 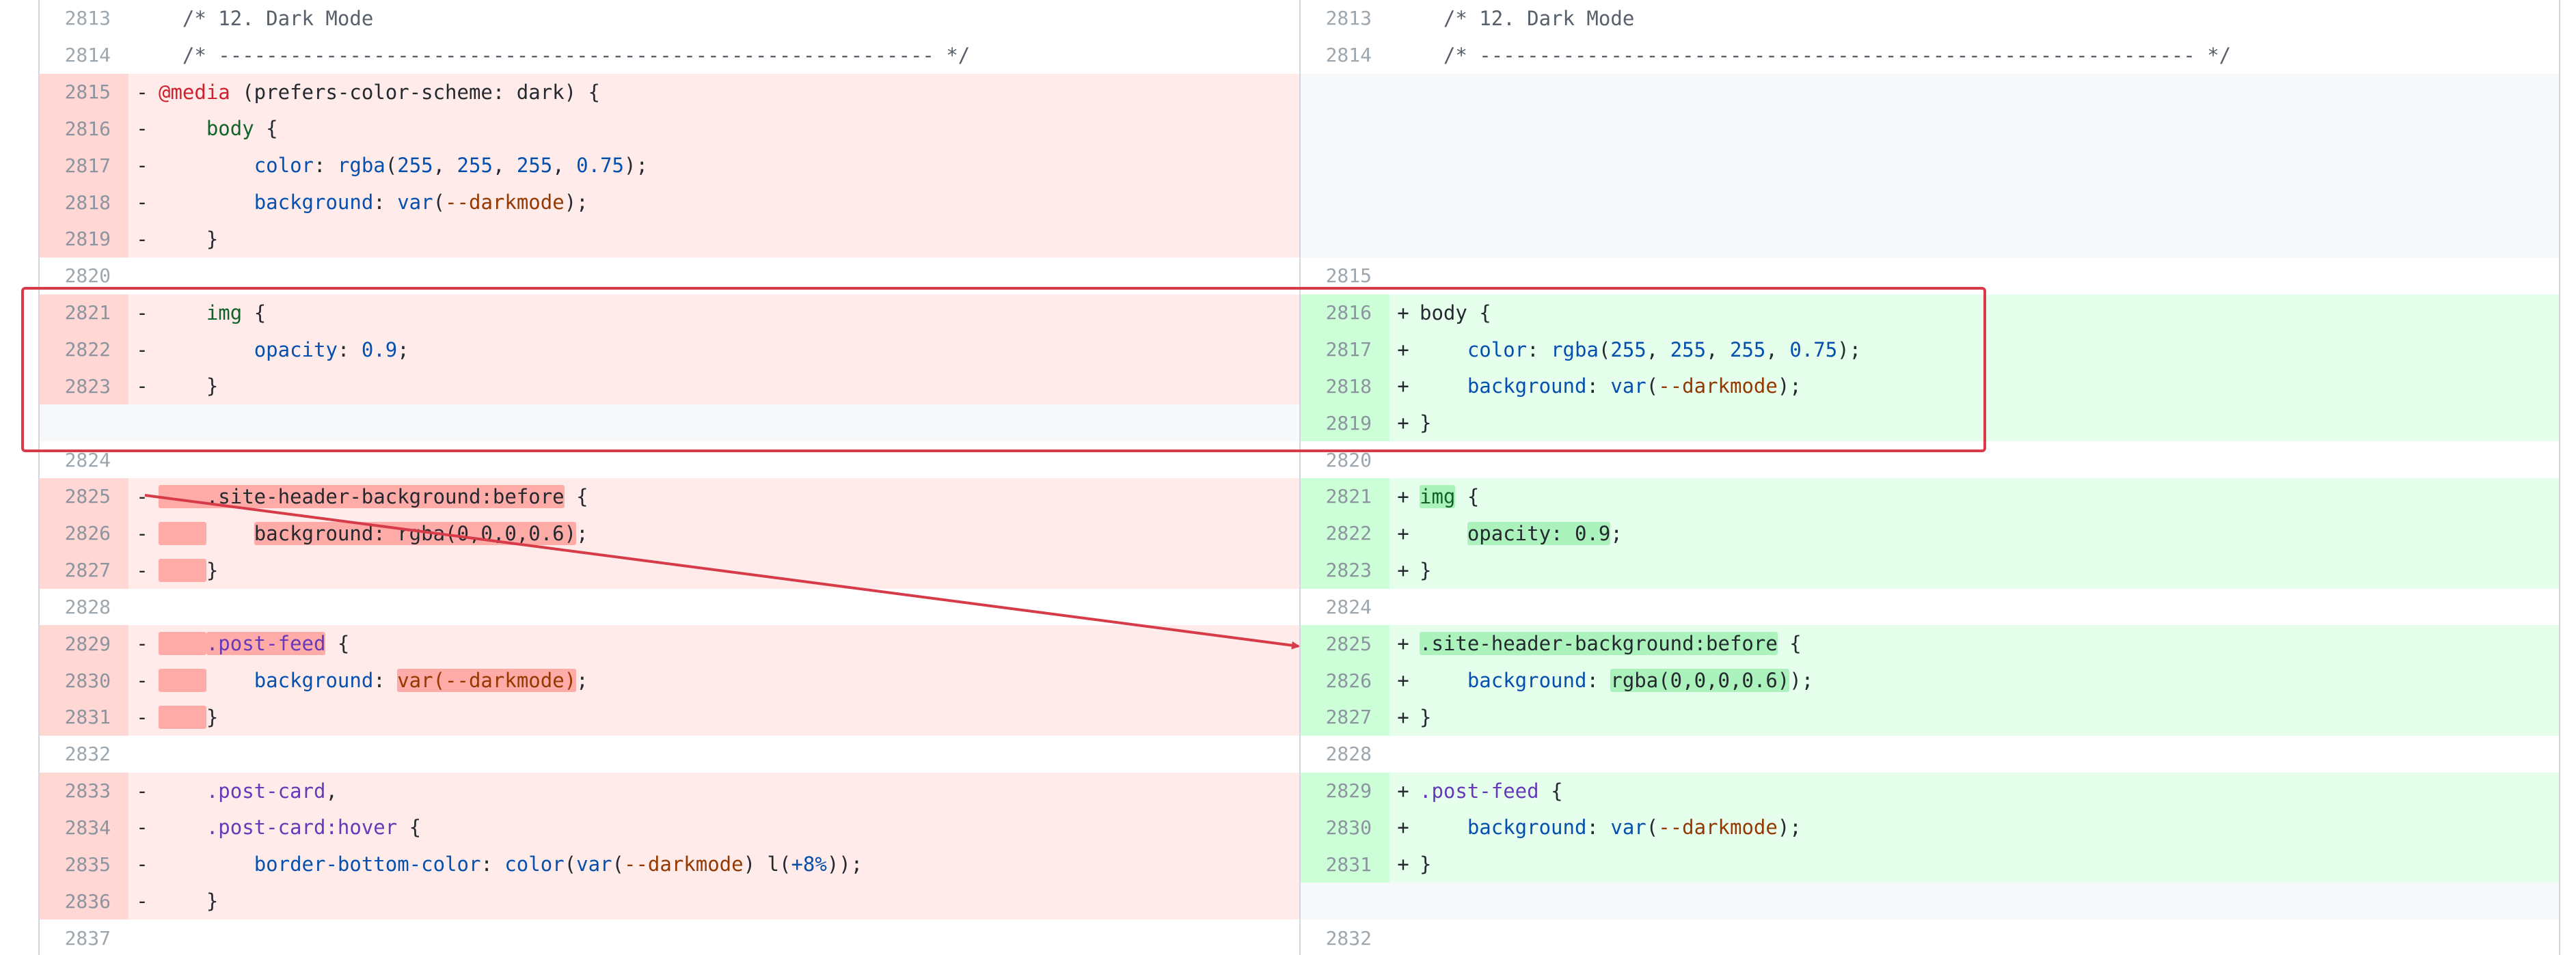 I want to click on line-number: 2834, so click(x=84, y=827).